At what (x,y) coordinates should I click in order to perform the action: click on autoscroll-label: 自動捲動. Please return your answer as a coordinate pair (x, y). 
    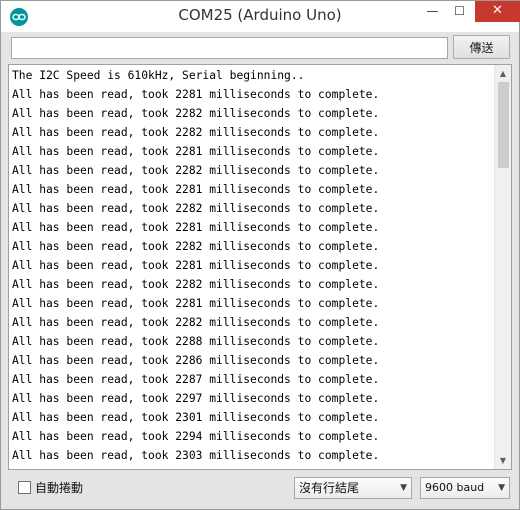
    Looking at the image, I should click on (59, 488).